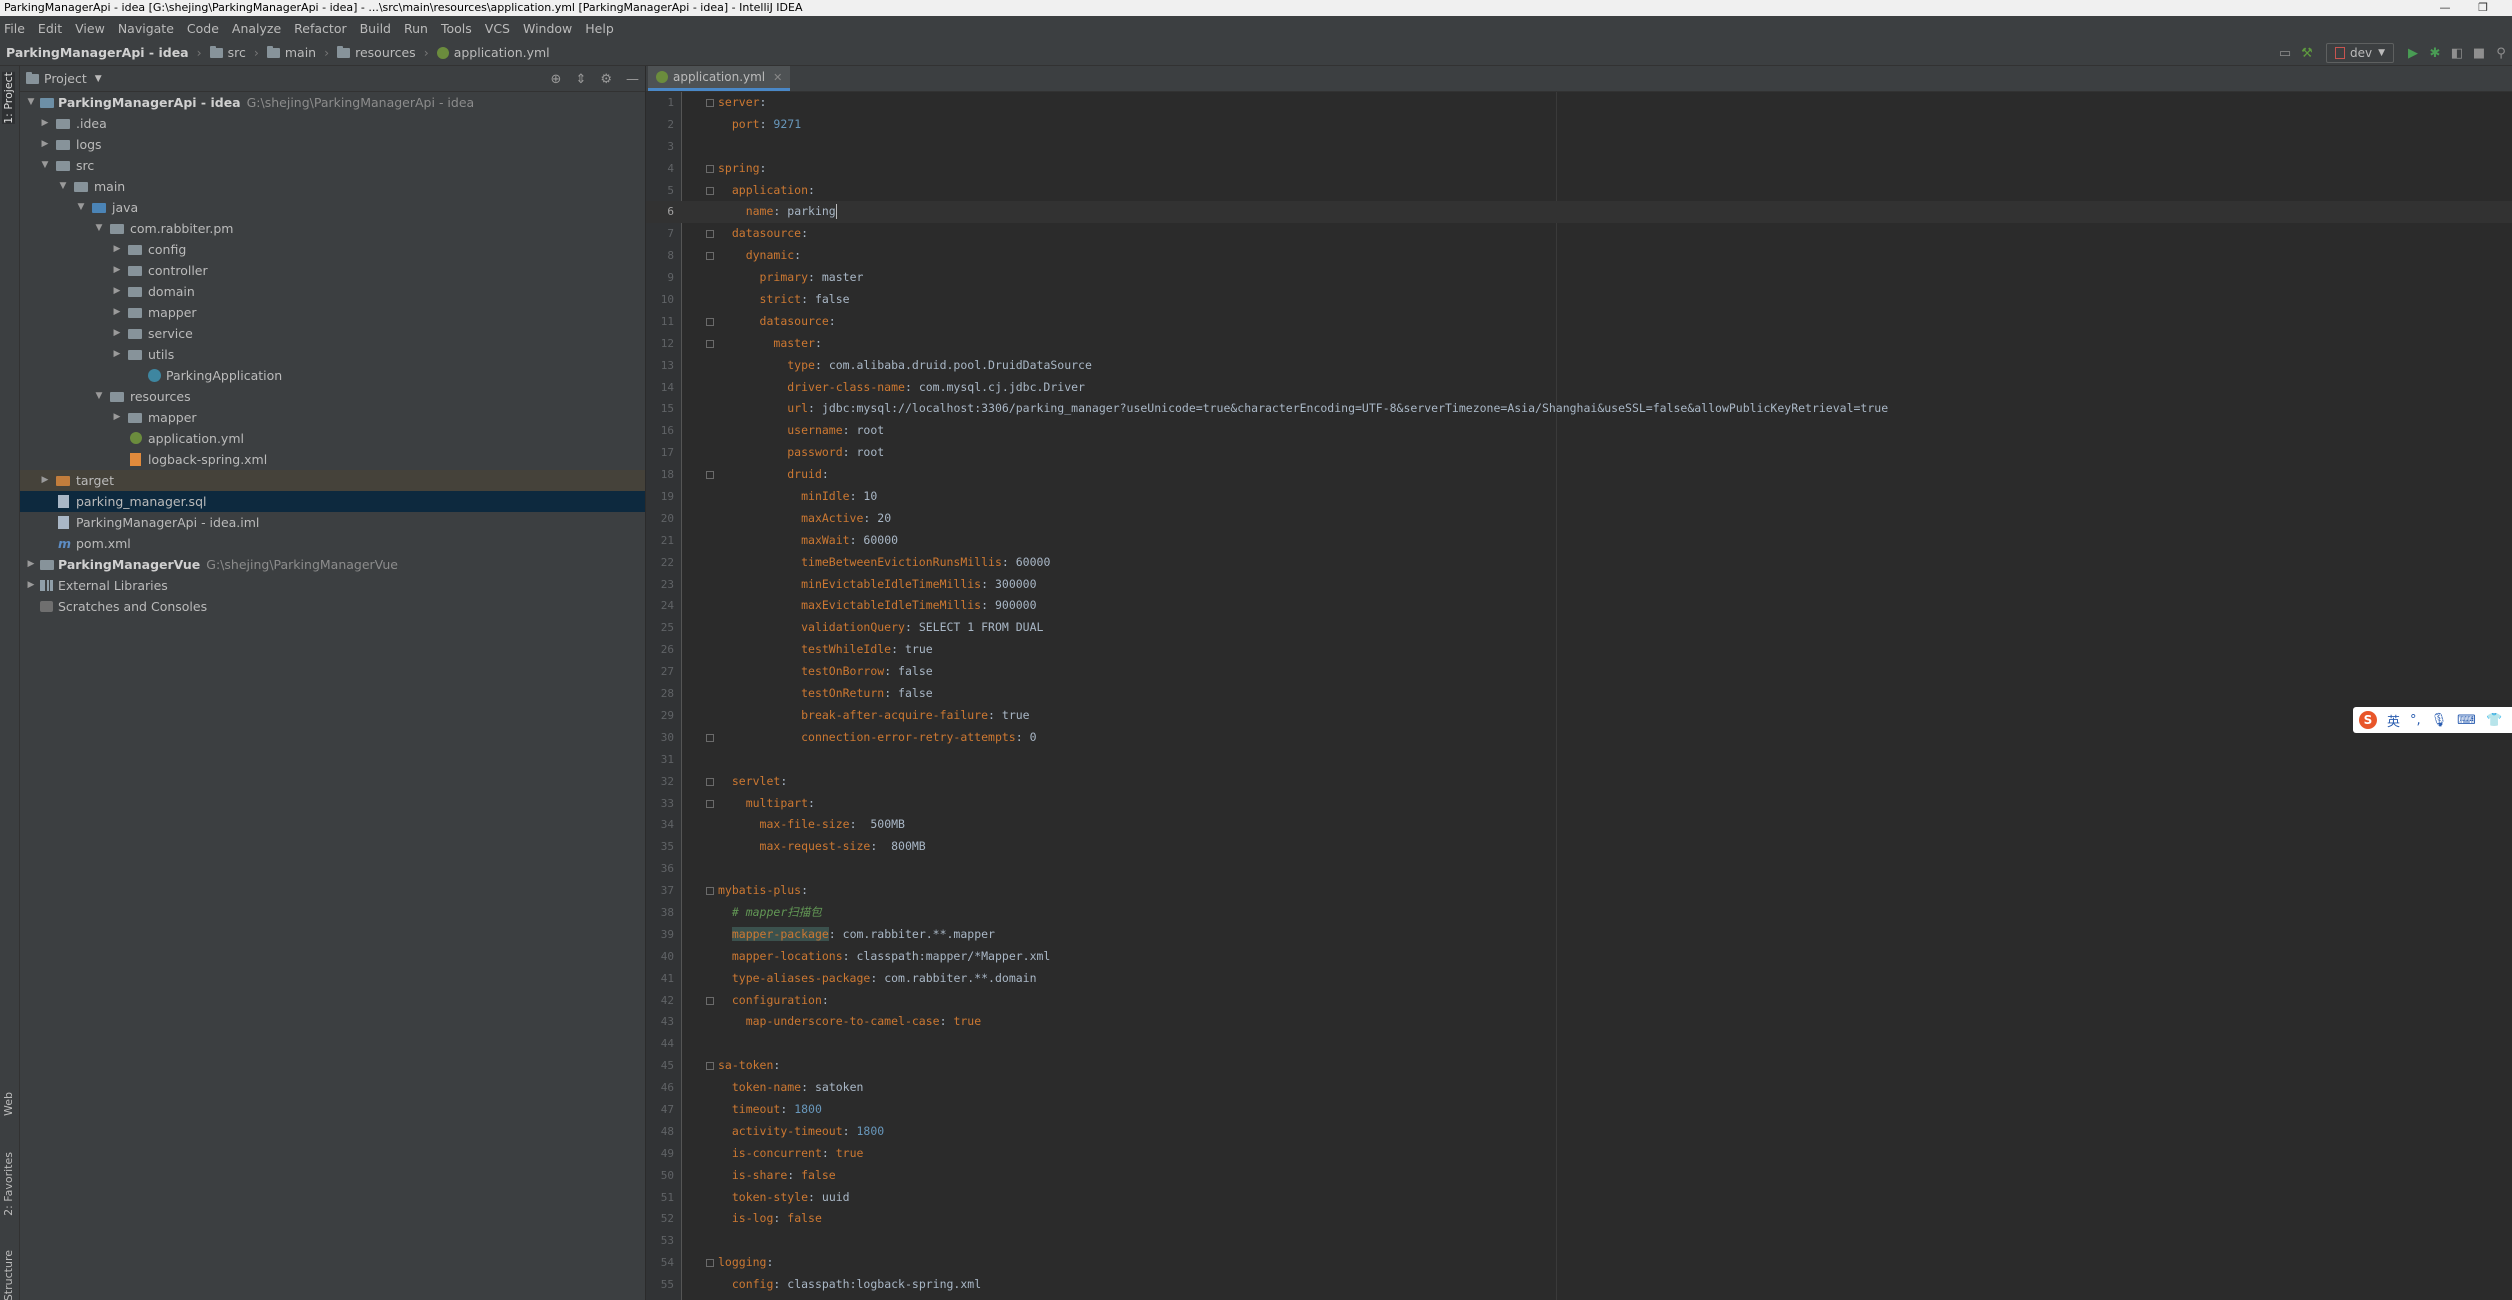 The height and width of the screenshot is (1300, 2512). What do you see at coordinates (1579, 322) in the screenshot?
I see `code-line: 11 datasource:` at bounding box center [1579, 322].